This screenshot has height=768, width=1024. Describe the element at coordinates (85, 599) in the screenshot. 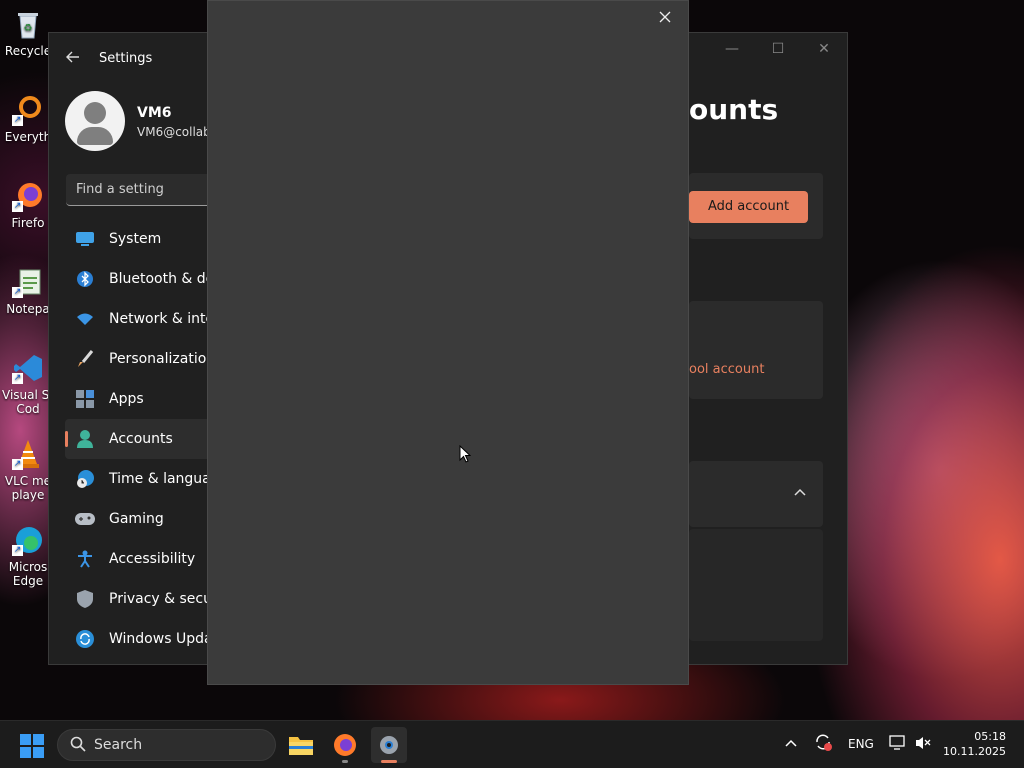

I see `shield-icon` at that location.